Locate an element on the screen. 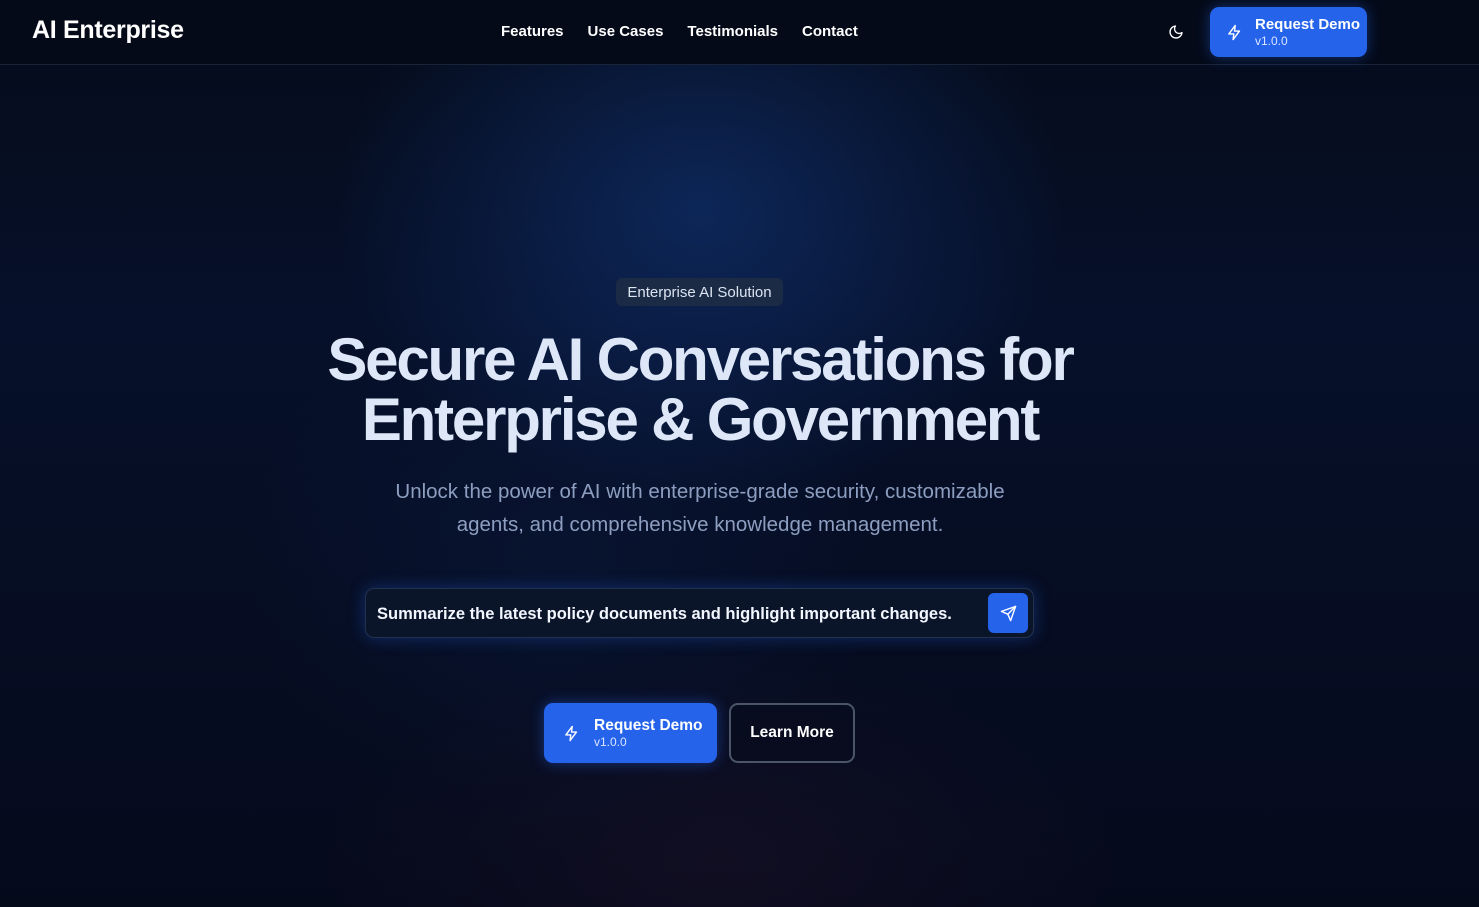  nav-link-testimonials: Testimonials is located at coordinates (732, 31).